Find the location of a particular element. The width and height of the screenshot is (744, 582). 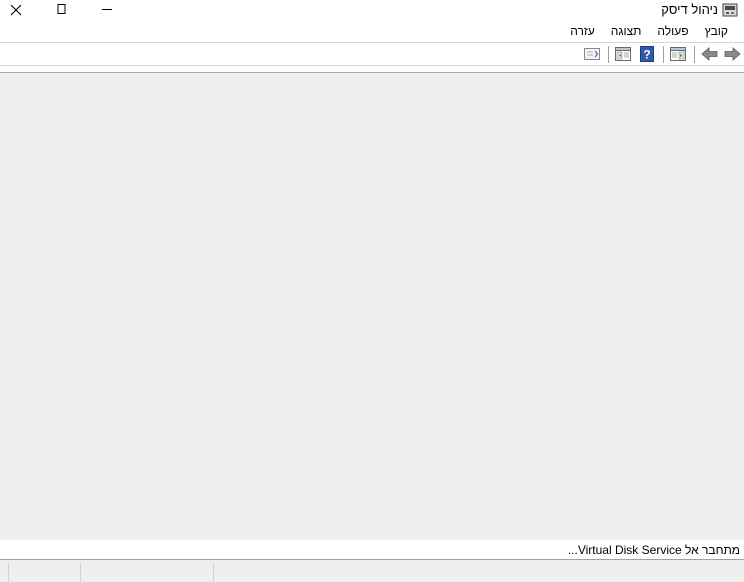

show-hide-console-tree-icon is located at coordinates (678, 54).